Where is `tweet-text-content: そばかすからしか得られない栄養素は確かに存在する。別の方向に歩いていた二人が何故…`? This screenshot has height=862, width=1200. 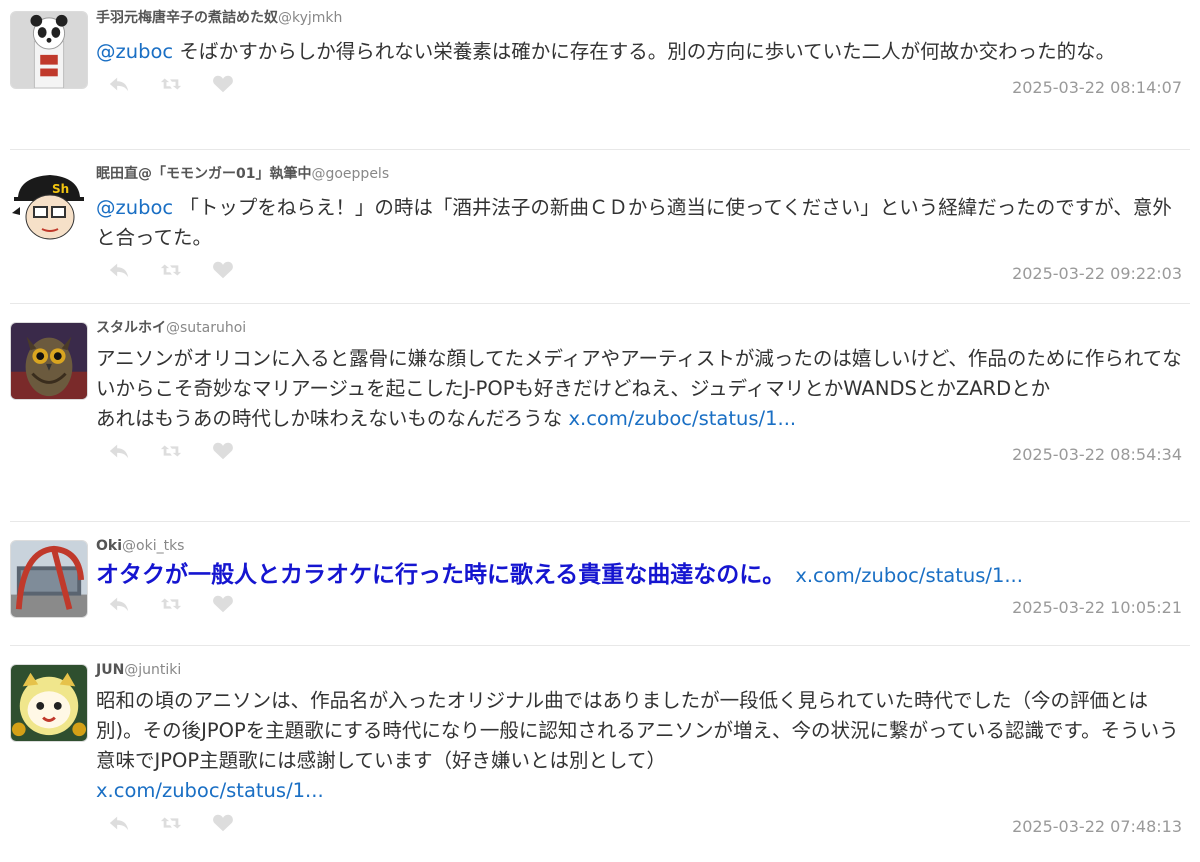
tweet-text-content: そばかすからしか得られない栄養素は確かに存在する。別の方向に歩いていた二人が何故… is located at coordinates (644, 51).